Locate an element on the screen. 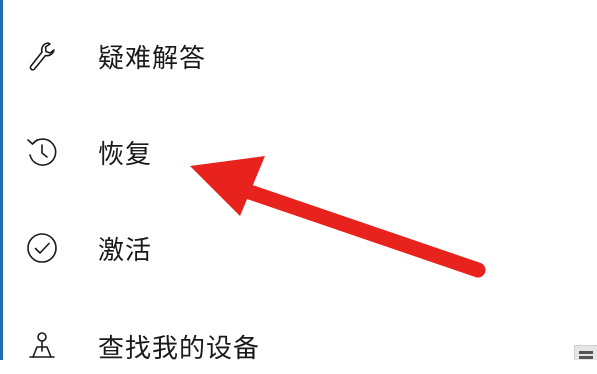 This screenshot has width=597, height=374. nav-item-label: 恢复 is located at coordinates (125, 154).